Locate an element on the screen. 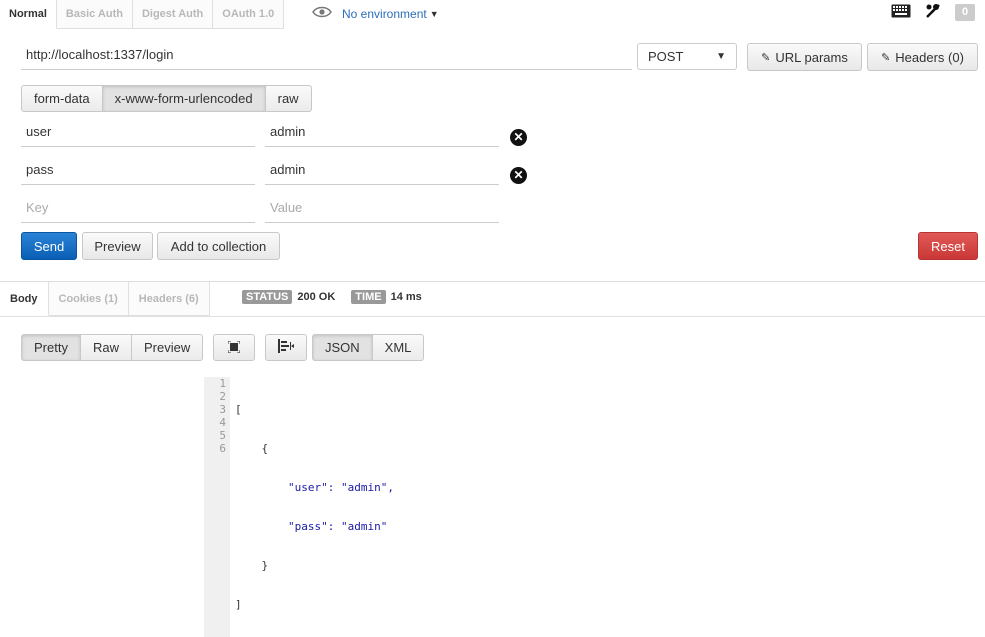  line-numbers: 1 2 3 4 5 6 is located at coordinates (217, 507).